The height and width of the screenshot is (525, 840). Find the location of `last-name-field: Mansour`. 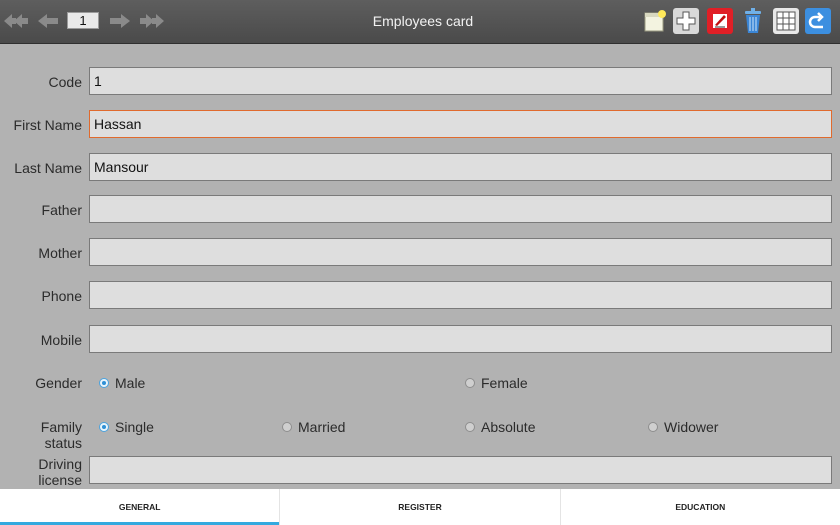

last-name-field: Mansour is located at coordinates (460, 167).